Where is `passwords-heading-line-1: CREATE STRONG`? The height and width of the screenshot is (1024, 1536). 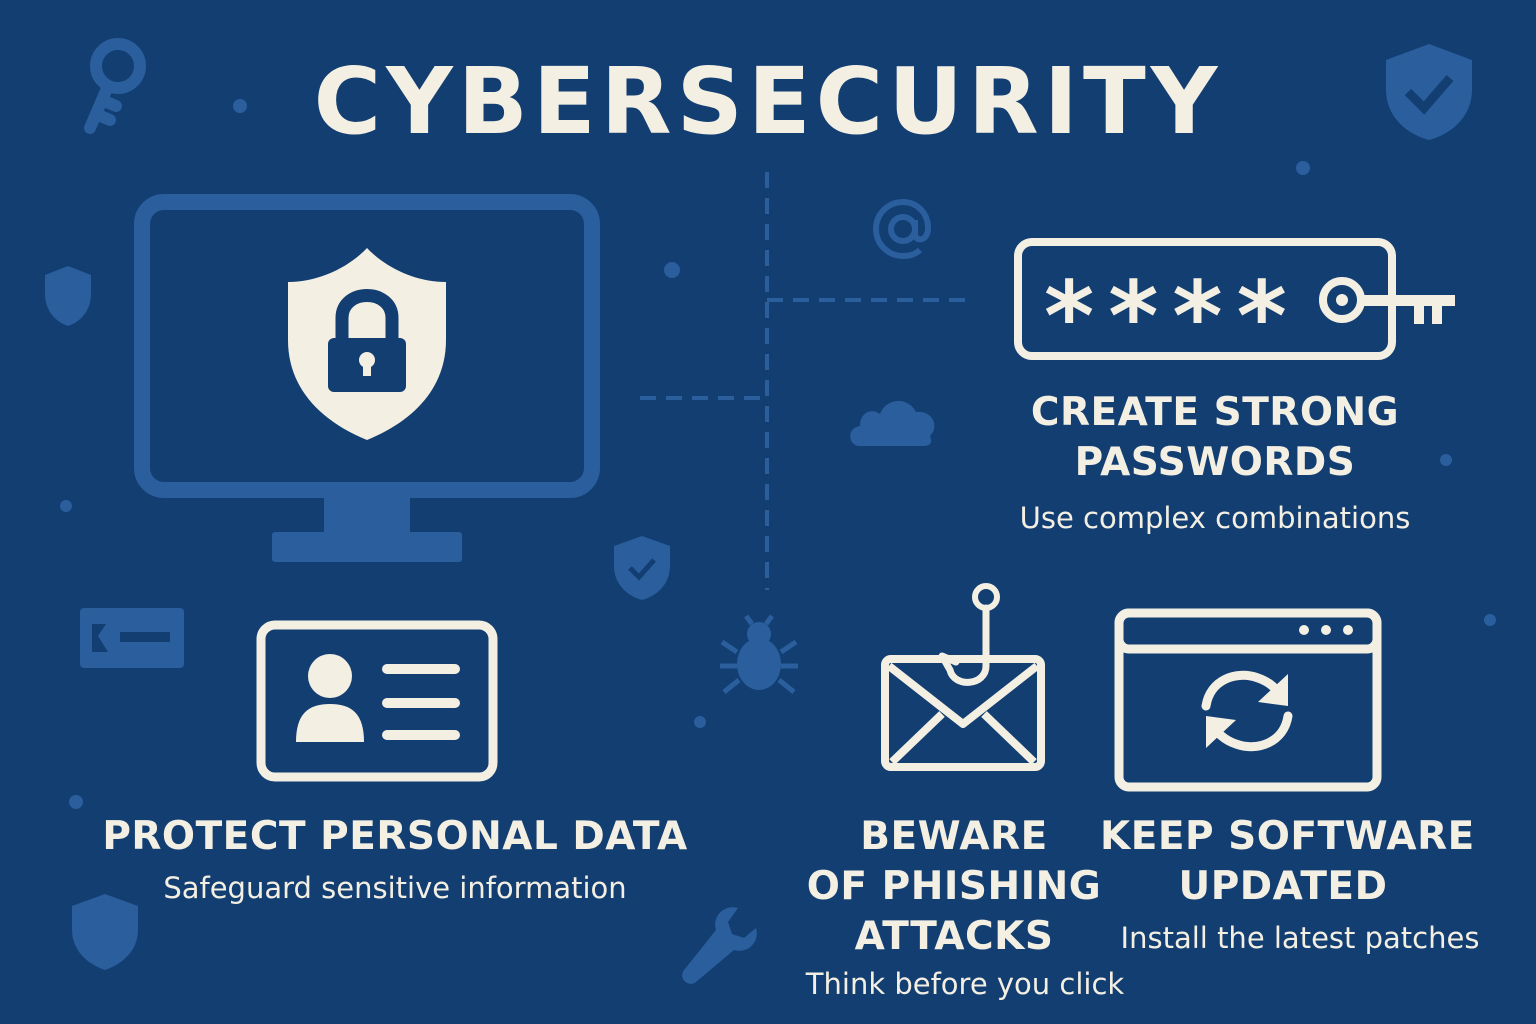
passwords-heading-line-1: CREATE STRONG is located at coordinates (1215, 412).